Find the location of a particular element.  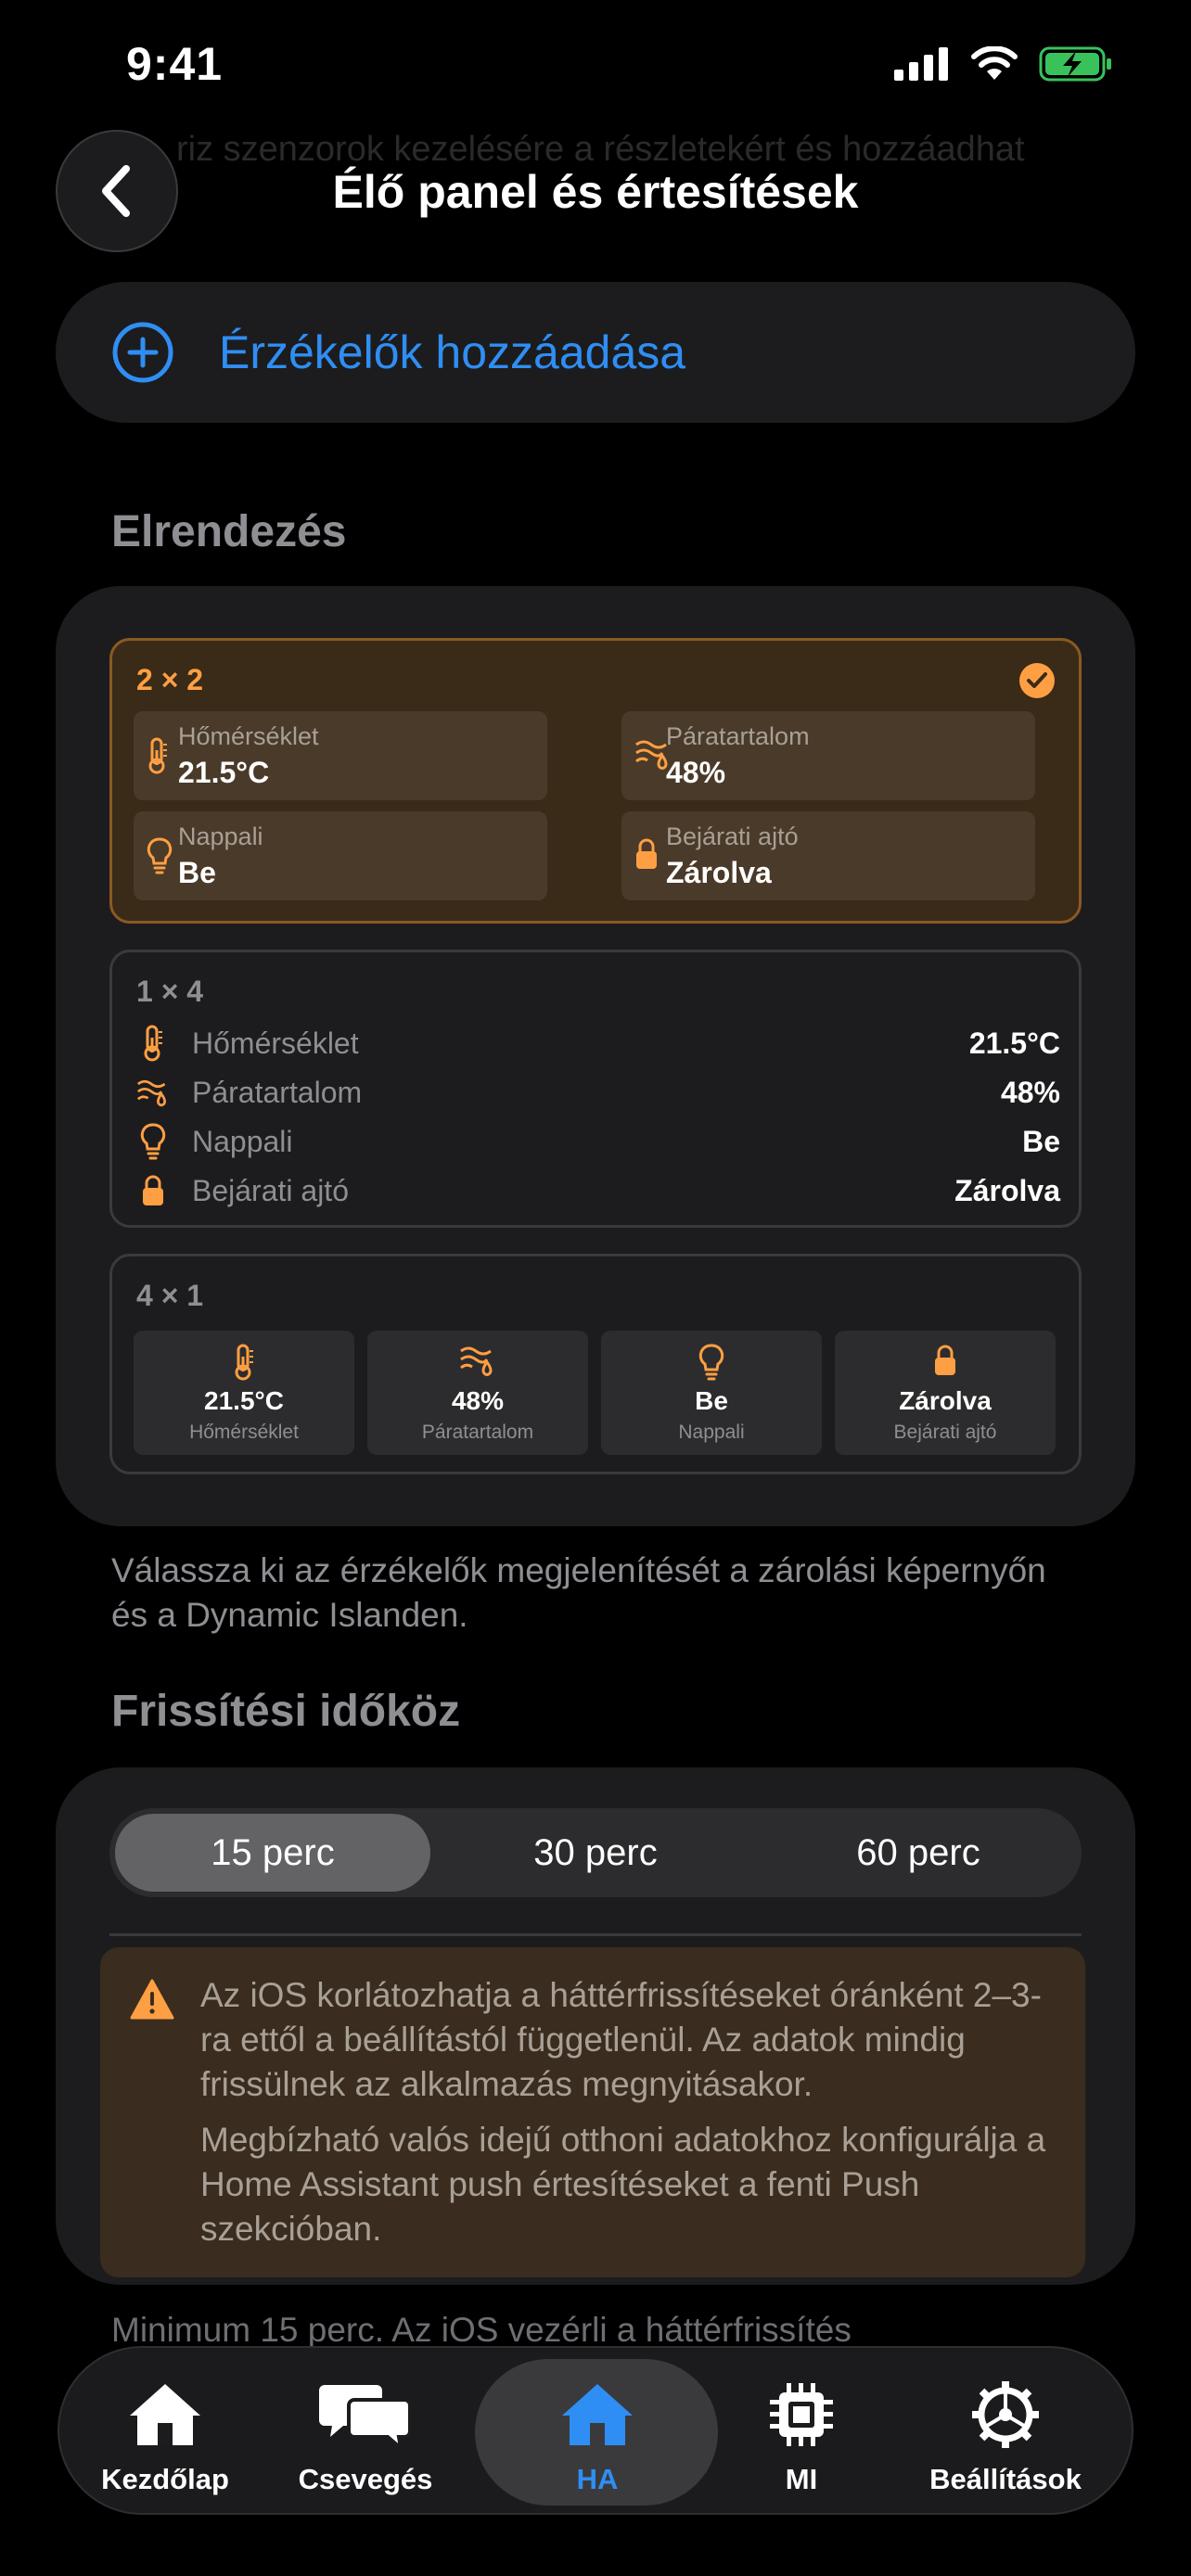

tile-front-door: Bejárati ajtó Zárolva is located at coordinates (828, 856).